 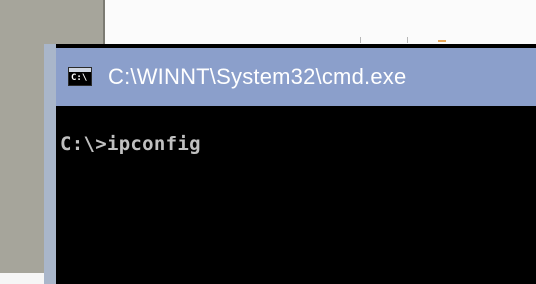 What do you see at coordinates (257, 76) in the screenshot?
I see `window-title: C:\WINNT\System32\cmd.exe` at bounding box center [257, 76].